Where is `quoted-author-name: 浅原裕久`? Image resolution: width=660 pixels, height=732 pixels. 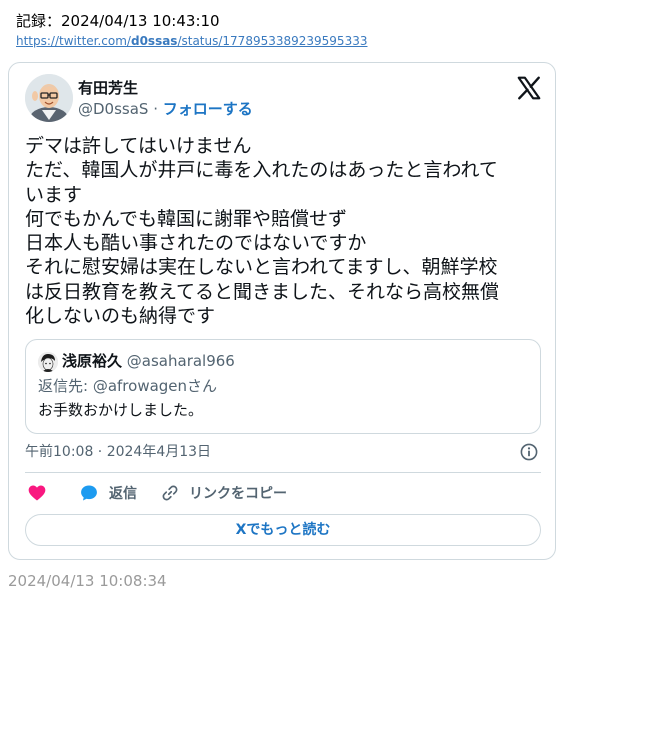
quoted-author-name: 浅原裕久 is located at coordinates (92, 361).